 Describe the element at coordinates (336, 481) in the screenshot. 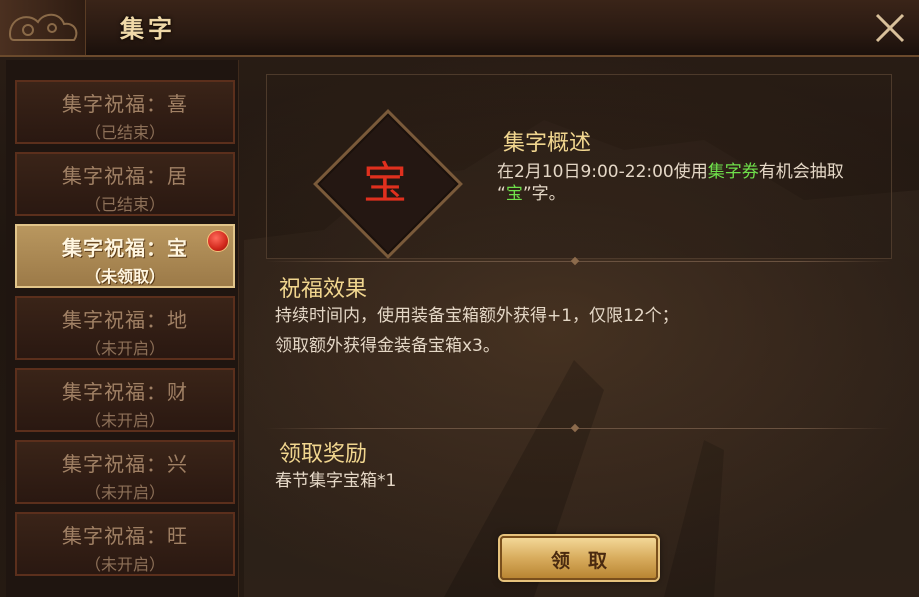

I see `reward-item: 春节集字宝箱*1` at that location.